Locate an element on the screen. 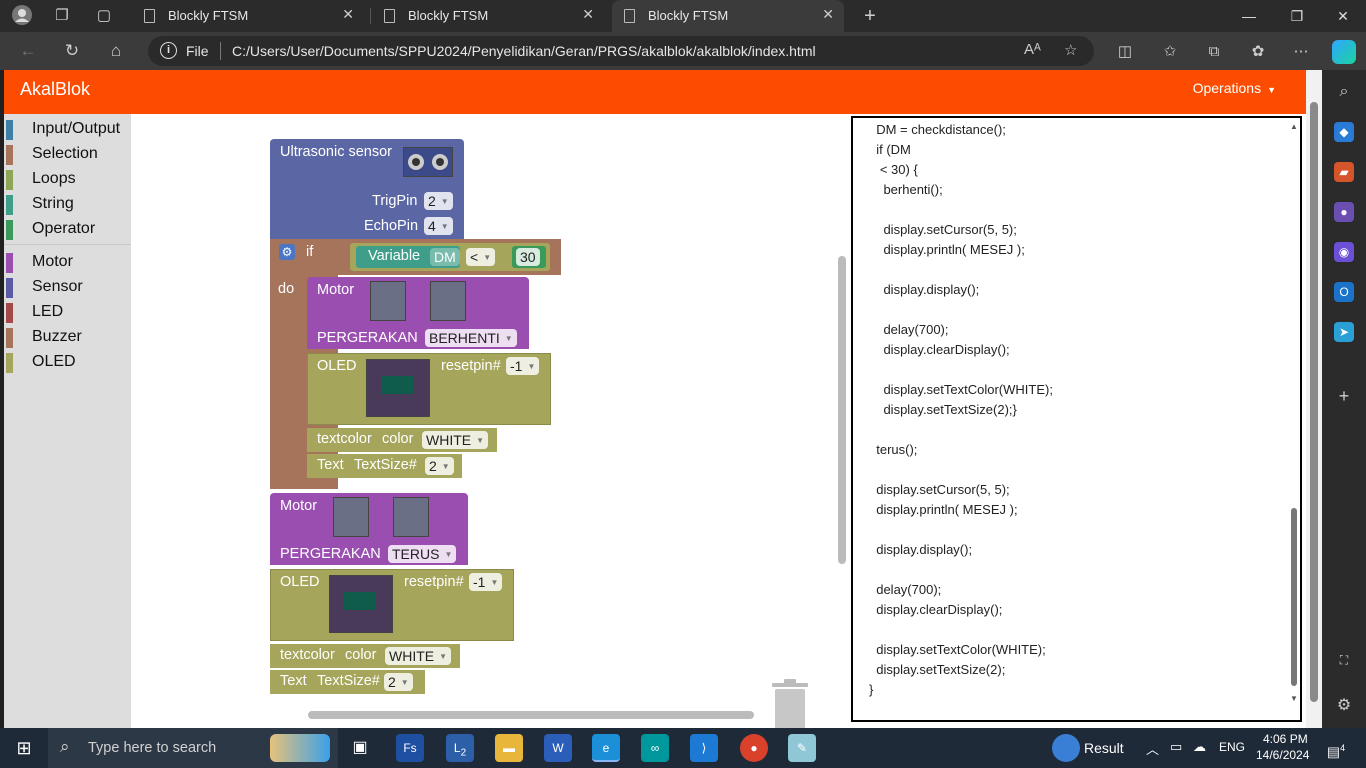 The height and width of the screenshot is (768, 1366). echopin-dropdown: 4 ▼ is located at coordinates (438, 226).